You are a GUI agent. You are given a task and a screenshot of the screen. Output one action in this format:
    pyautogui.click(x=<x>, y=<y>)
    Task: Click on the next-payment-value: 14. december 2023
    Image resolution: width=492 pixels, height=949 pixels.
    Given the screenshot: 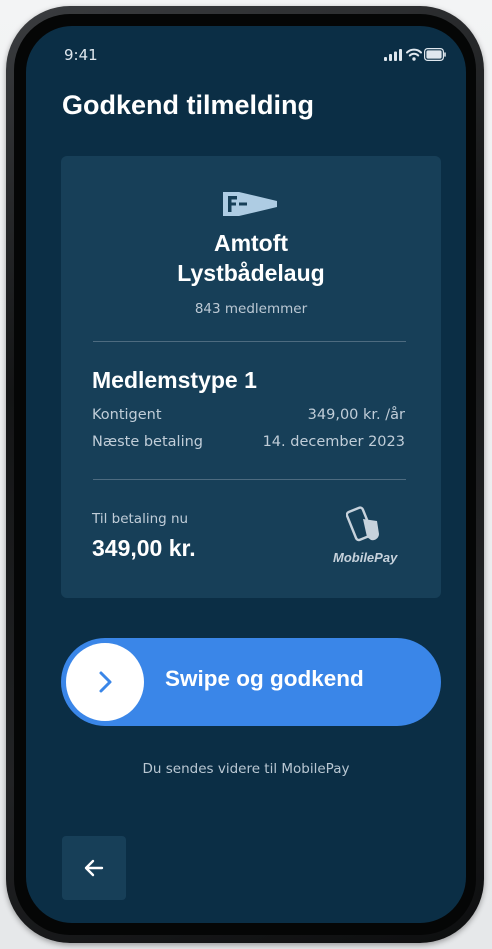 What is the action you would take?
    pyautogui.click(x=333, y=442)
    